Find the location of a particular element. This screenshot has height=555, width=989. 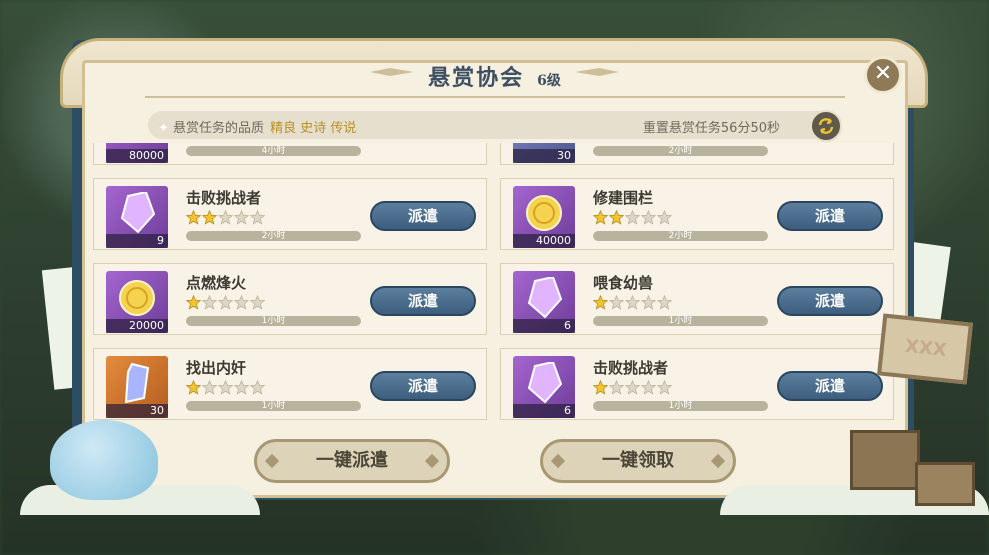

duration-bar: 4小时 is located at coordinates (273, 151).